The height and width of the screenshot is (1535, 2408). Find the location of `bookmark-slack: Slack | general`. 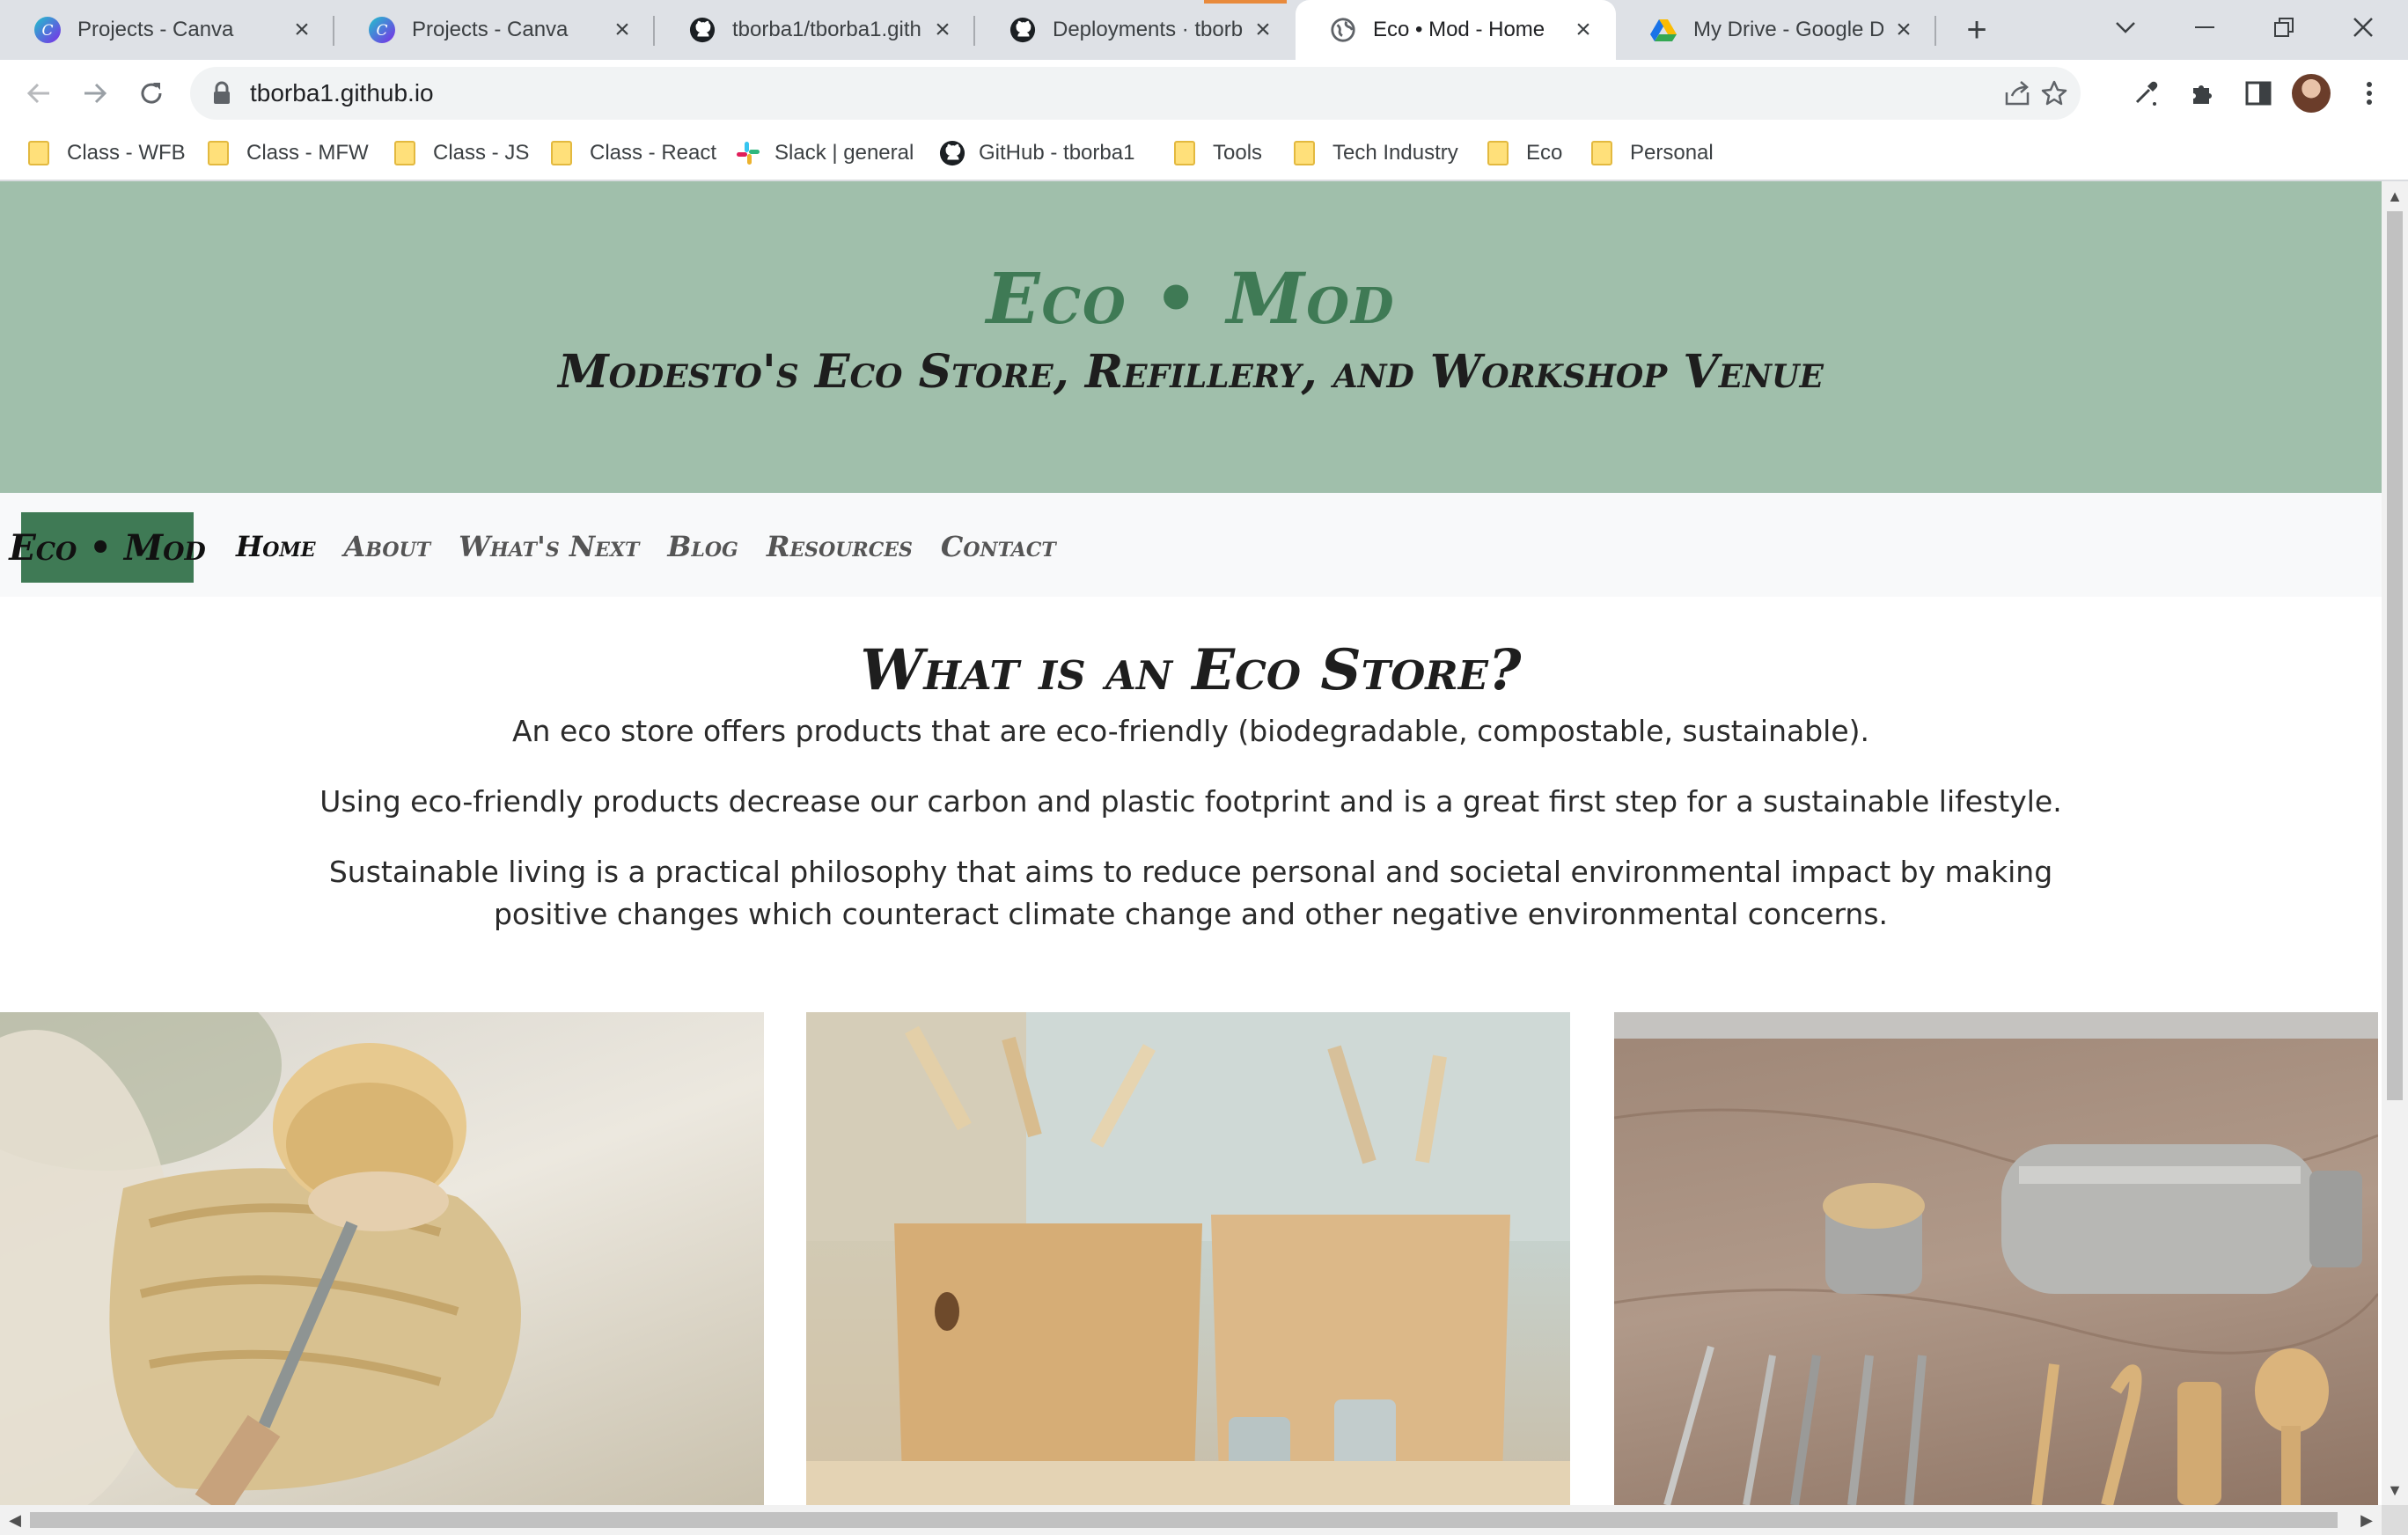

bookmark-slack: Slack | general is located at coordinates (824, 153).